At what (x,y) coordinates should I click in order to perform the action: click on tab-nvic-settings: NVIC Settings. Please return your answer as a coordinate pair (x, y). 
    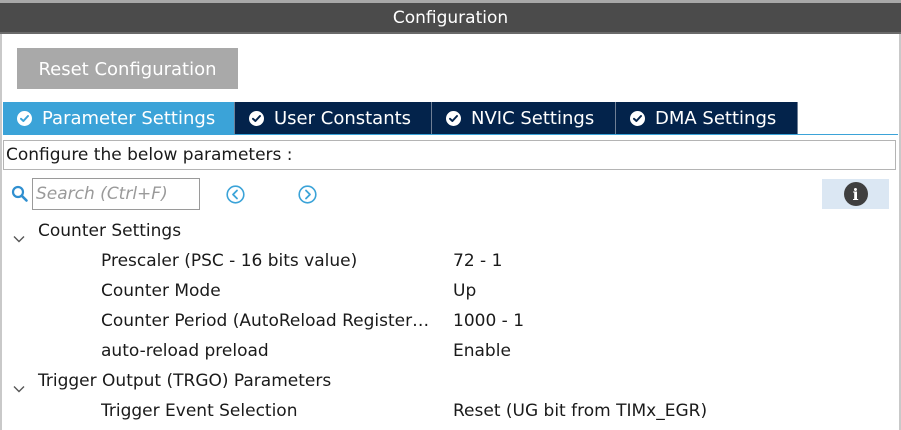
    Looking at the image, I should click on (524, 118).